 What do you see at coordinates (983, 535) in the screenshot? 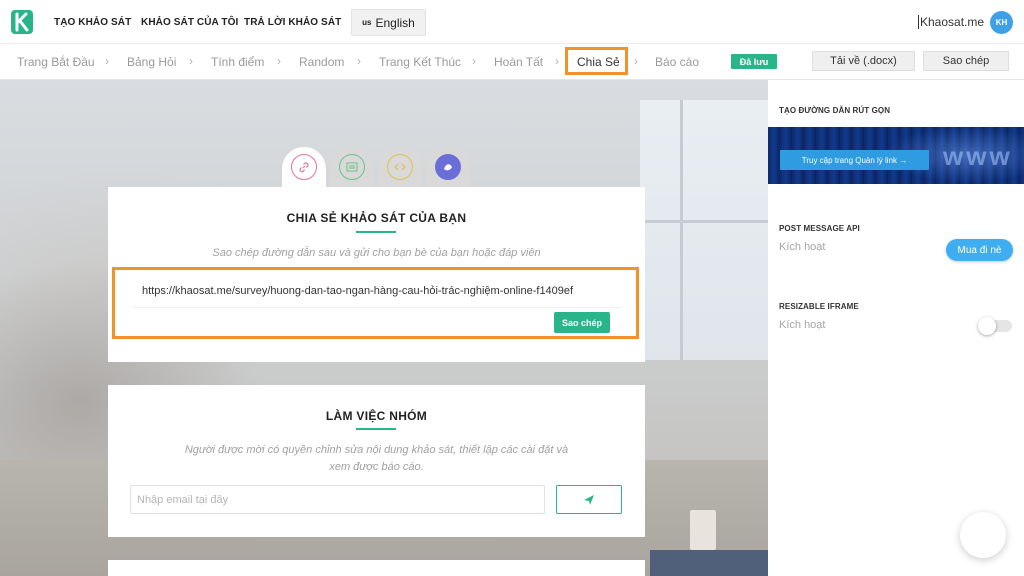
I see `chat-widget-button` at bounding box center [983, 535].